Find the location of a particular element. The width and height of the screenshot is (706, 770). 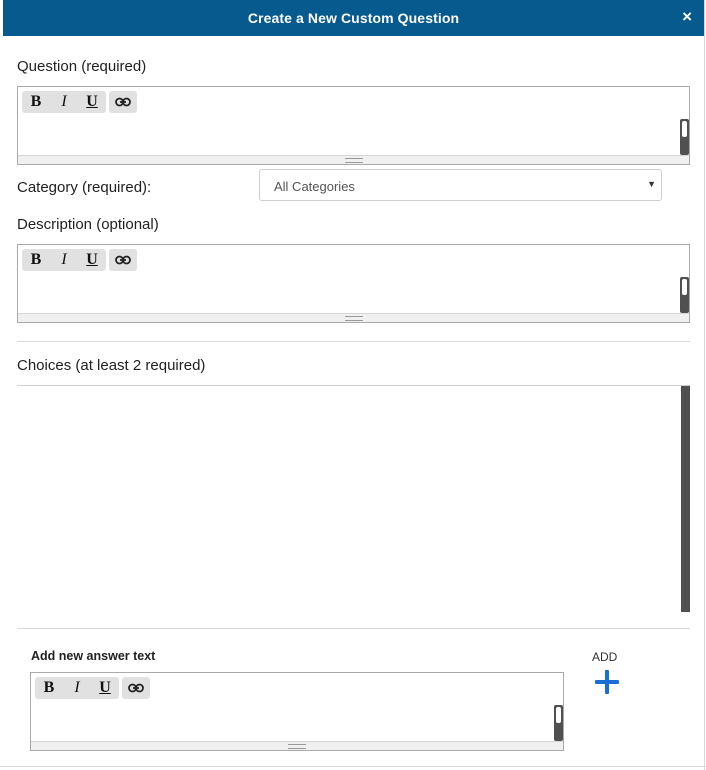

question-toolbar: B I U is located at coordinates (79, 102).